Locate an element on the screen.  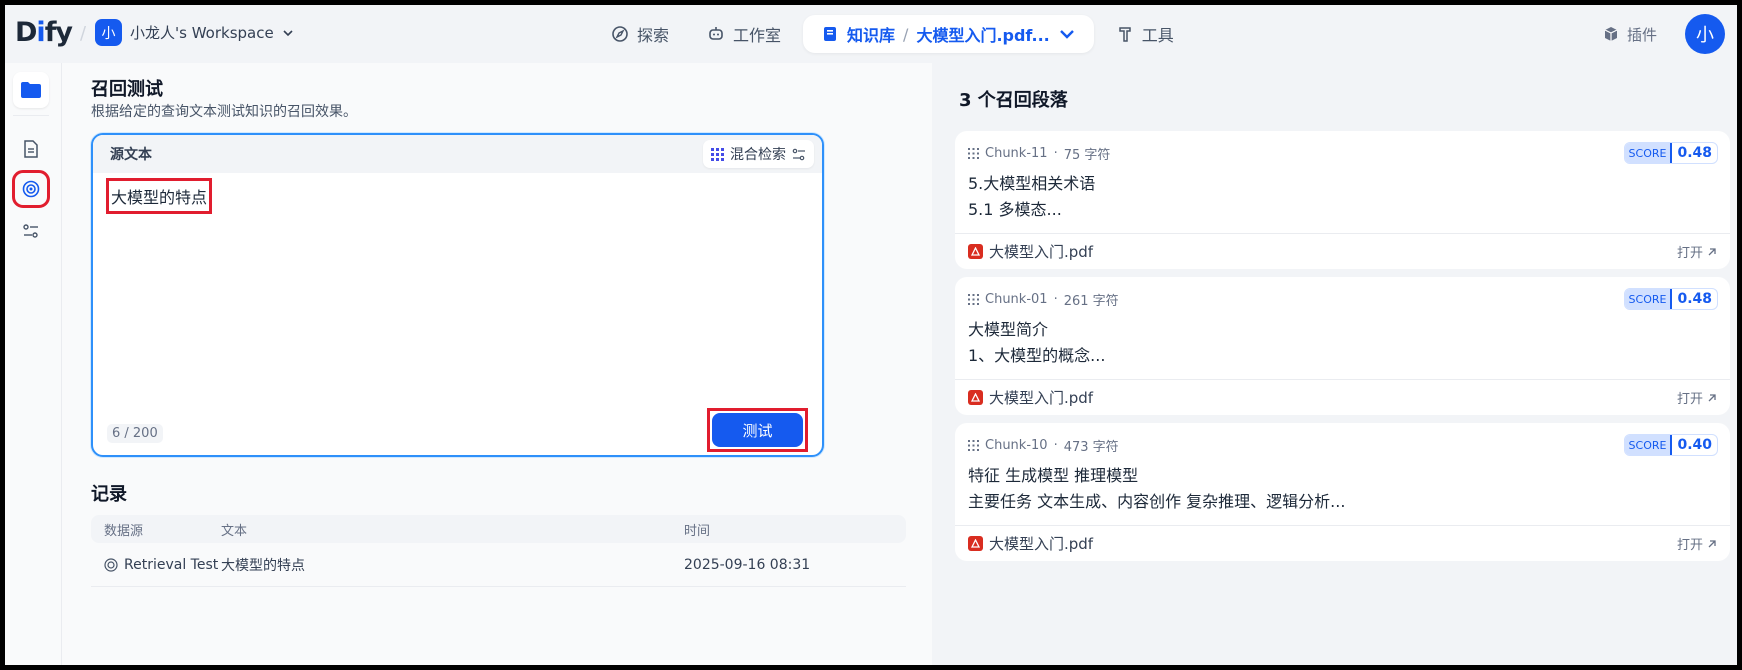
chunk-chars: 75 字符 is located at coordinates (1087, 155).